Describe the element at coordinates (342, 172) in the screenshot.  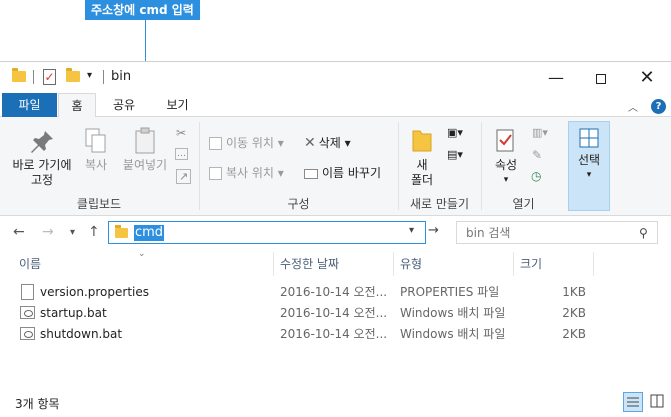
I see `rename-button: 이름 바꾸기` at that location.